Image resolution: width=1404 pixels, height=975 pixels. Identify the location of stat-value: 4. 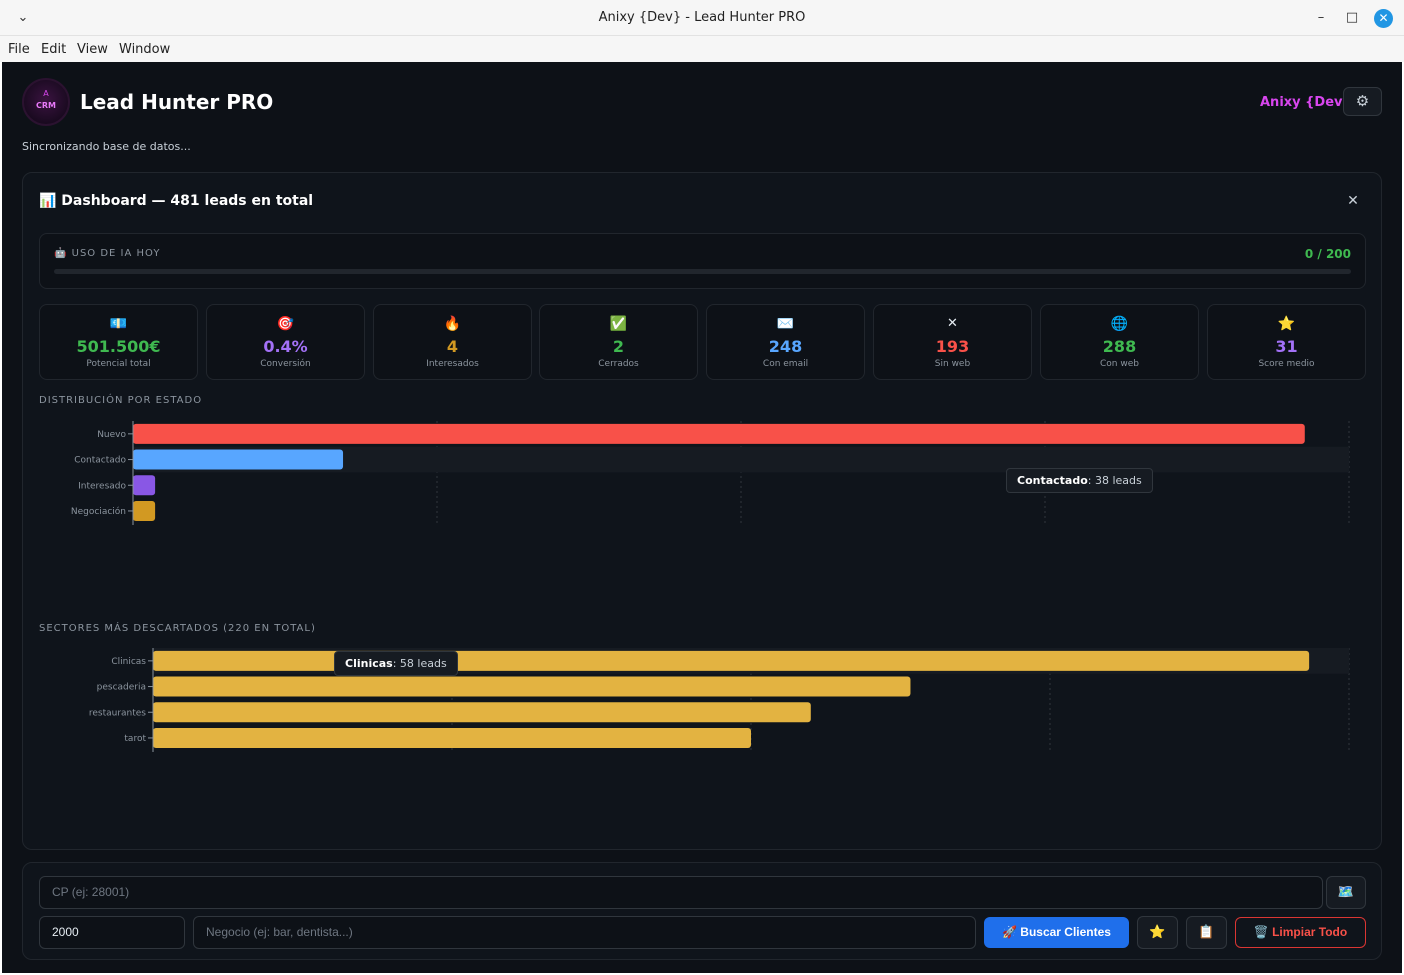
(452, 346).